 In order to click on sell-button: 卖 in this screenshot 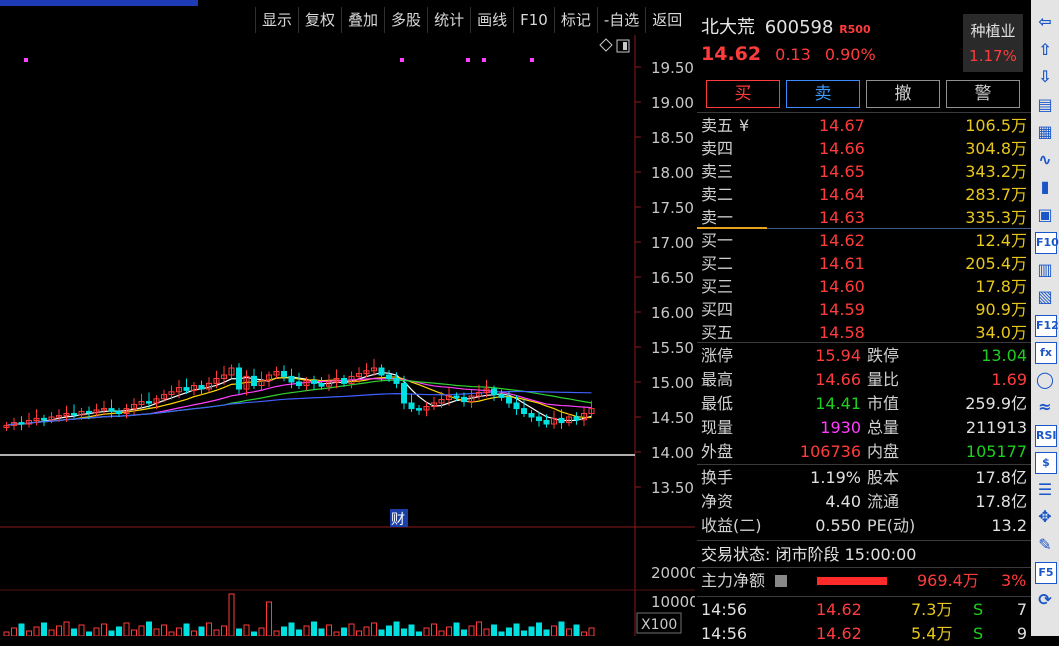, I will do `click(823, 94)`.